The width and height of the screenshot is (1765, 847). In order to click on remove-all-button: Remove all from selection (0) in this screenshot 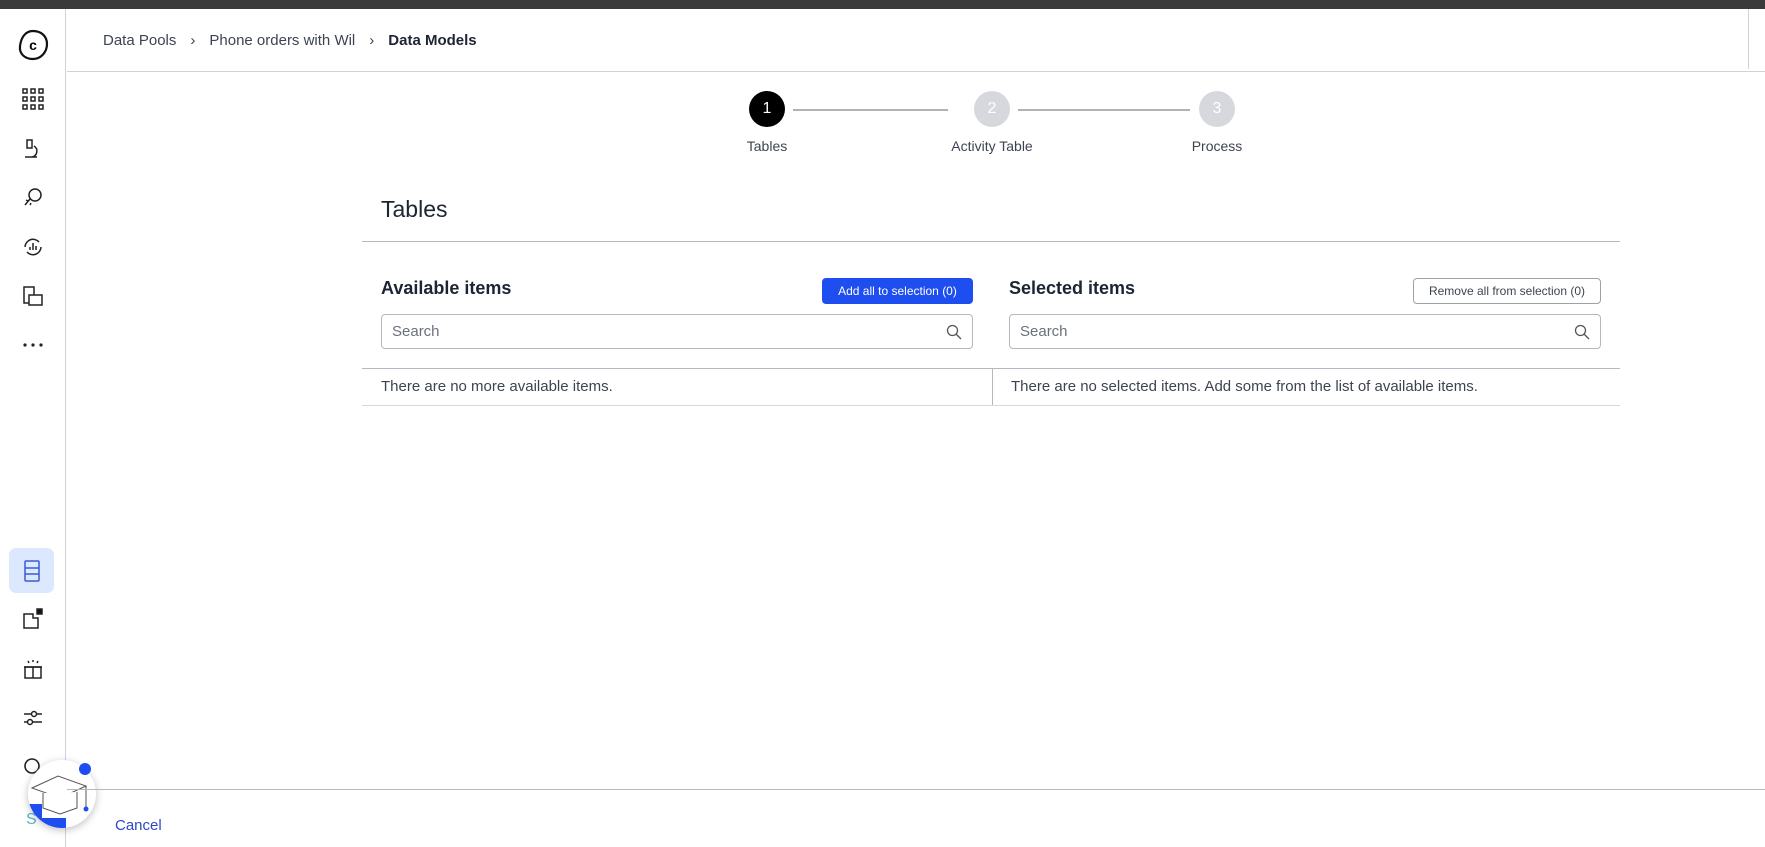, I will do `click(1507, 291)`.